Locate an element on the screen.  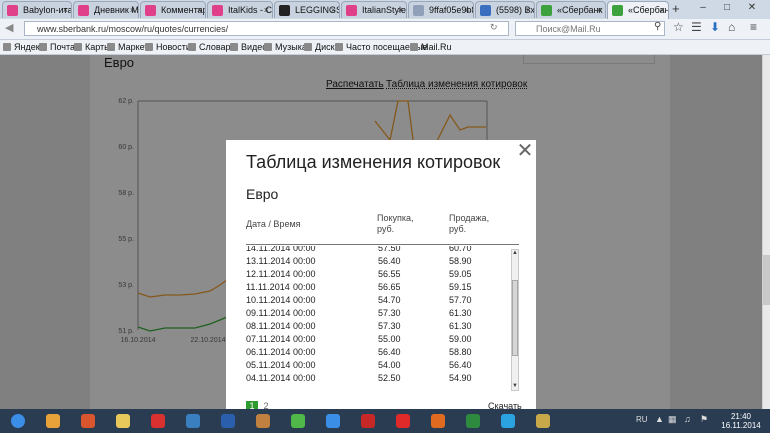
minimize-button: – is located at coordinates (703, 8).